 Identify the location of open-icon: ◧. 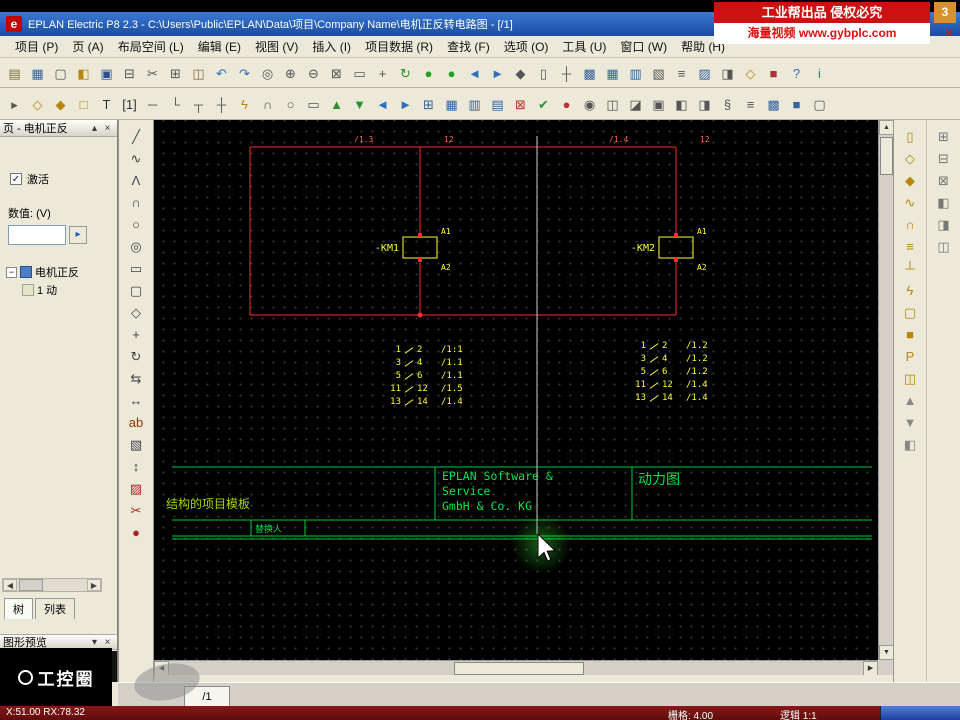
(83, 73).